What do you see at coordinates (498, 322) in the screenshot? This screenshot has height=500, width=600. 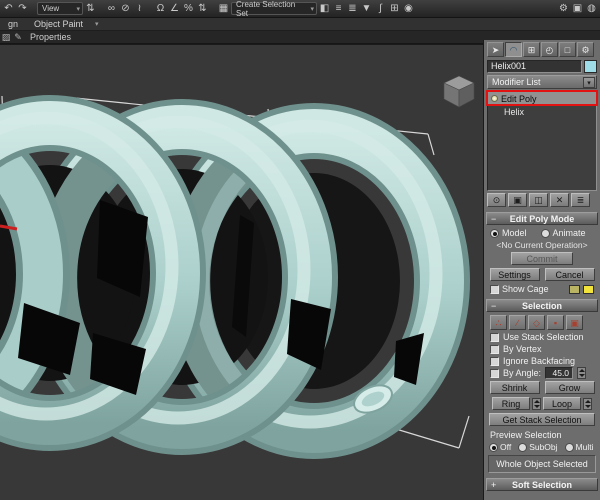 I see `subobject-vertex-button: ∴` at bounding box center [498, 322].